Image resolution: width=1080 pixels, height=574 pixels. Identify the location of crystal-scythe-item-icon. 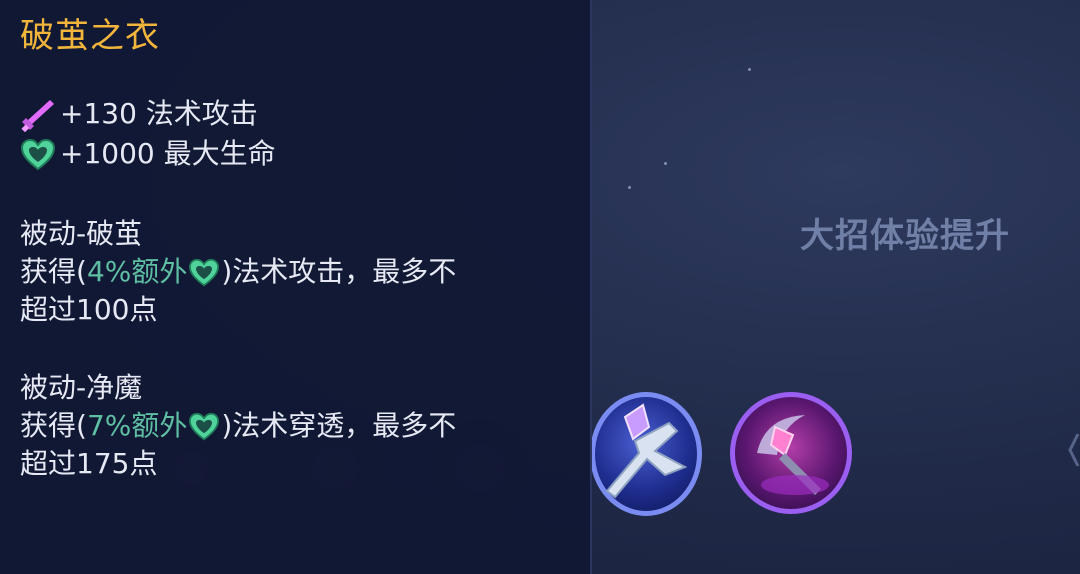
(791, 453).